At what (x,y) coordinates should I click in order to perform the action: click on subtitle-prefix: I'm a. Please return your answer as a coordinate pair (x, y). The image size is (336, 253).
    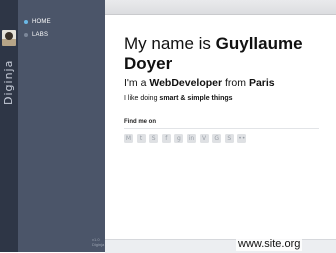
    Looking at the image, I should click on (137, 83).